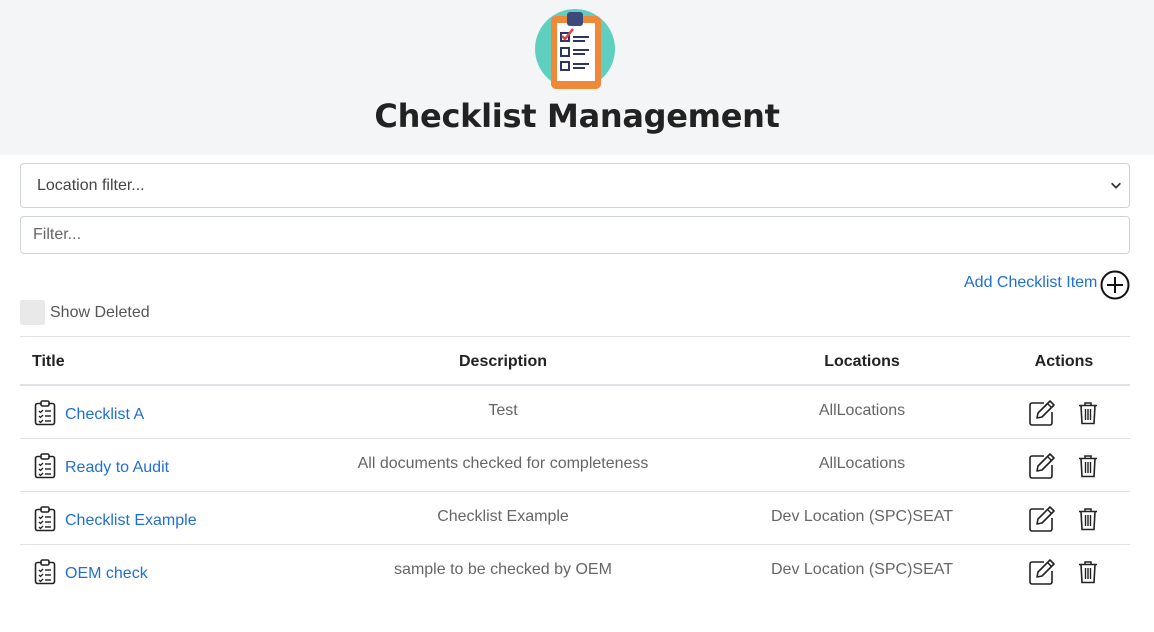 This screenshot has width=1154, height=632. Describe the element at coordinates (577, 116) in the screenshot. I see `page-title: Checklist Management` at that location.